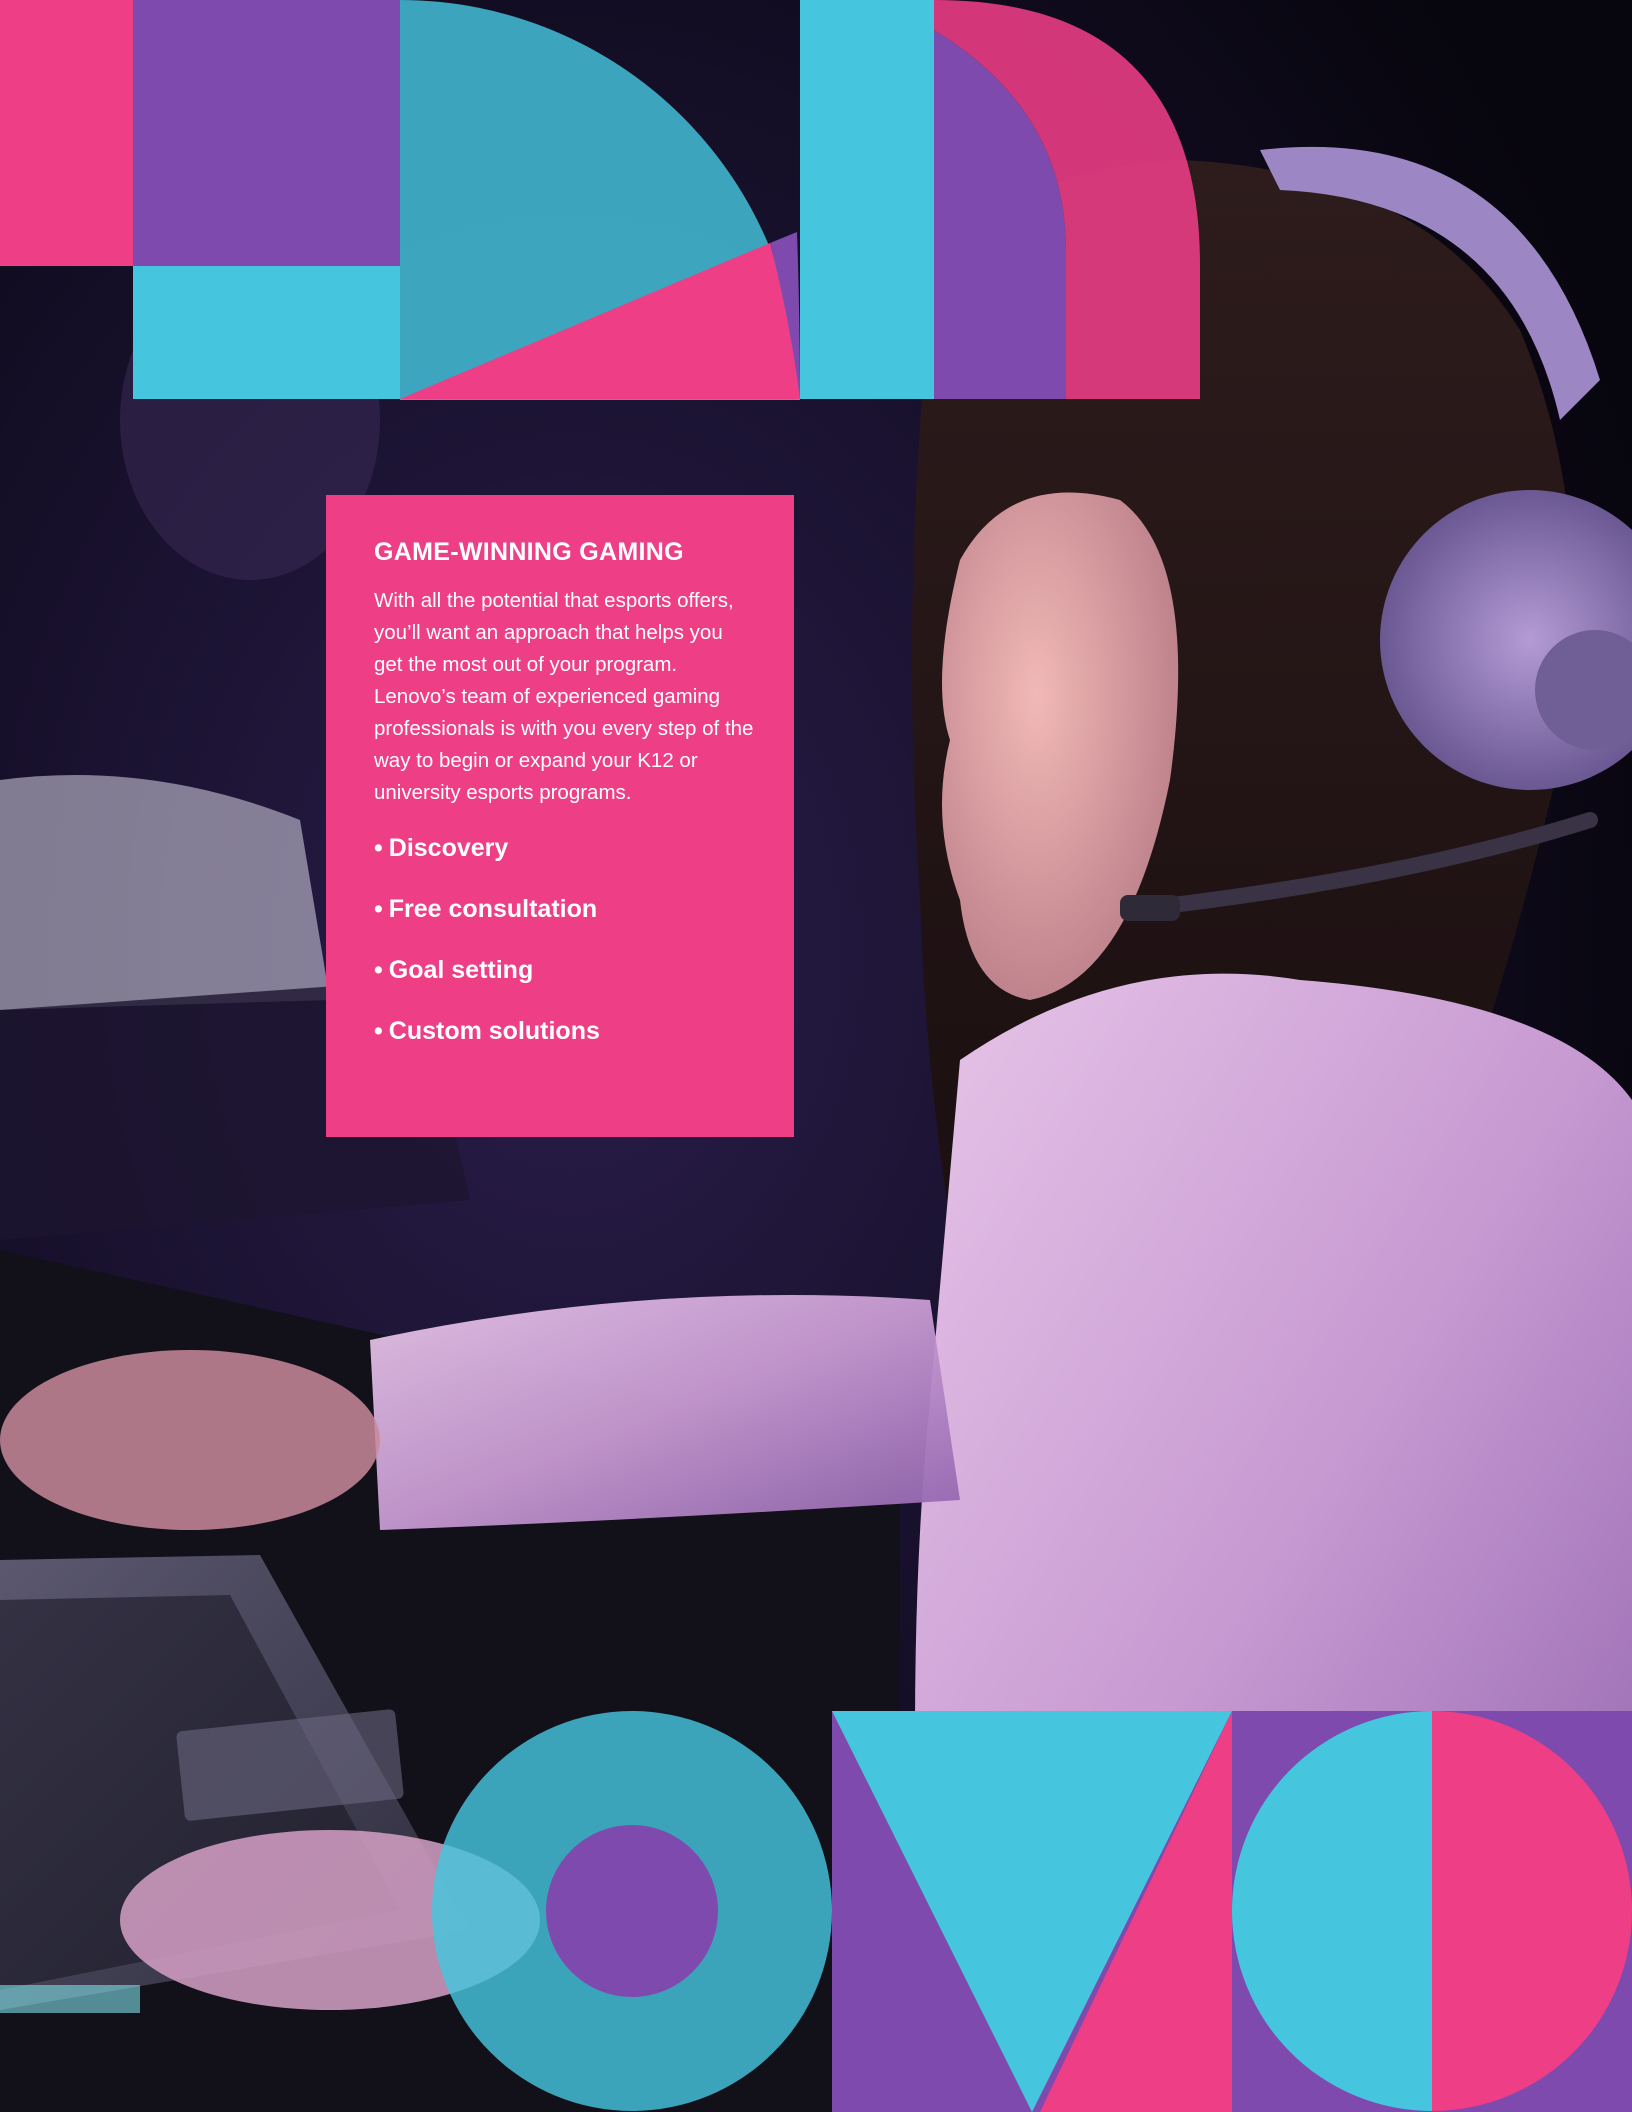 This screenshot has width=1632, height=2112. I want to click on pink-square-top-left, so click(66, 133).